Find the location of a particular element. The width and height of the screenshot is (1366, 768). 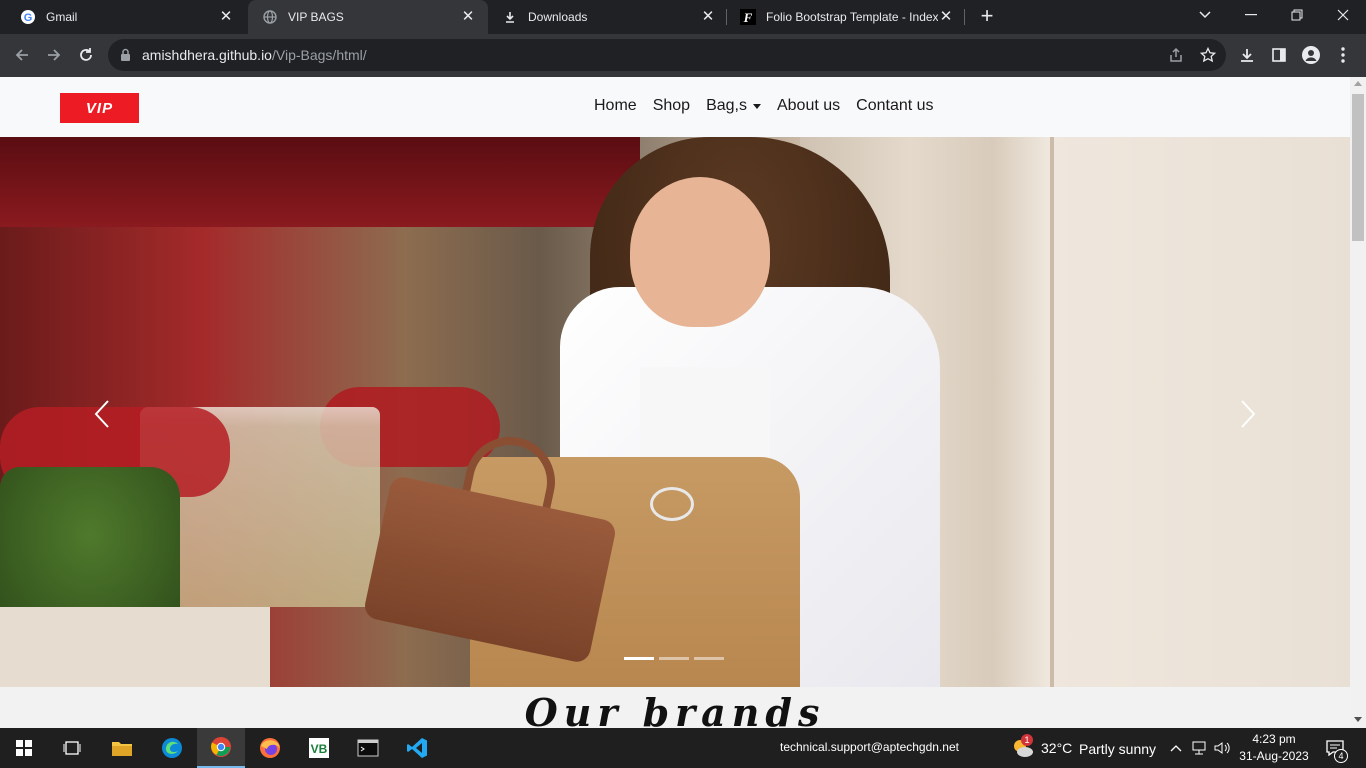

tab-gmail: G Gmail ✕ is located at coordinates (126, 17).